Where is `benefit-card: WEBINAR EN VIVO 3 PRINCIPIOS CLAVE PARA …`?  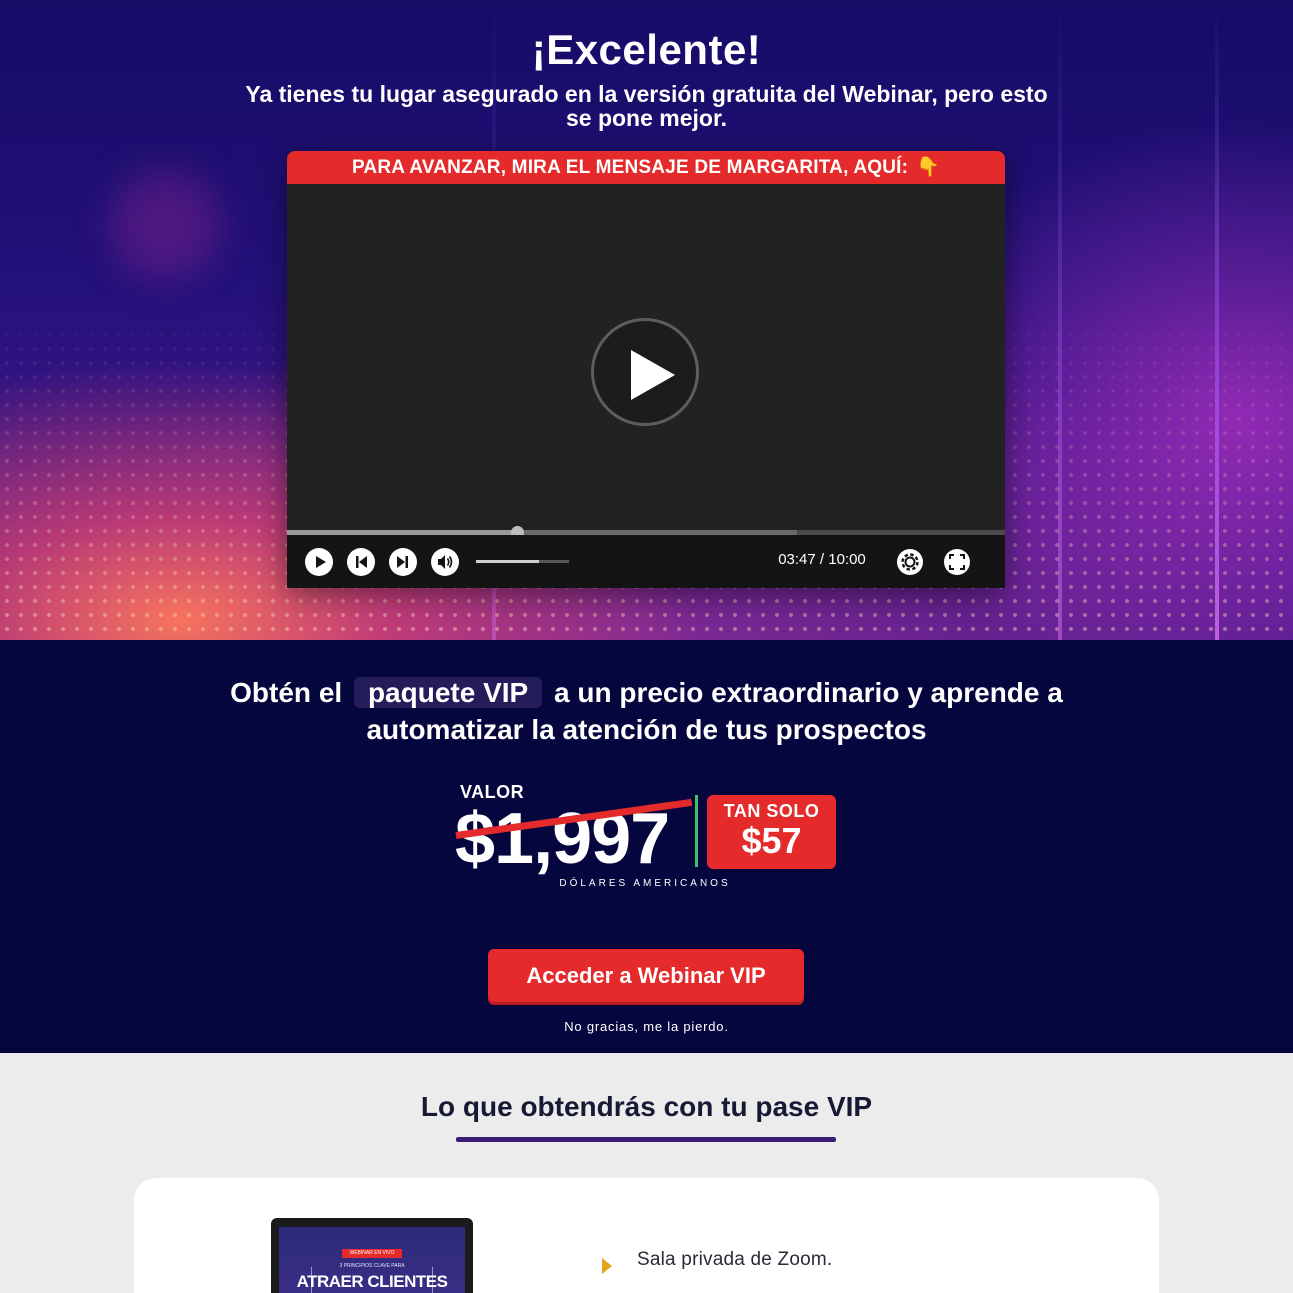
benefit-card: WEBINAR EN VIVO 3 PRINCIPIOS CLAVE PARA … is located at coordinates (646, 1235).